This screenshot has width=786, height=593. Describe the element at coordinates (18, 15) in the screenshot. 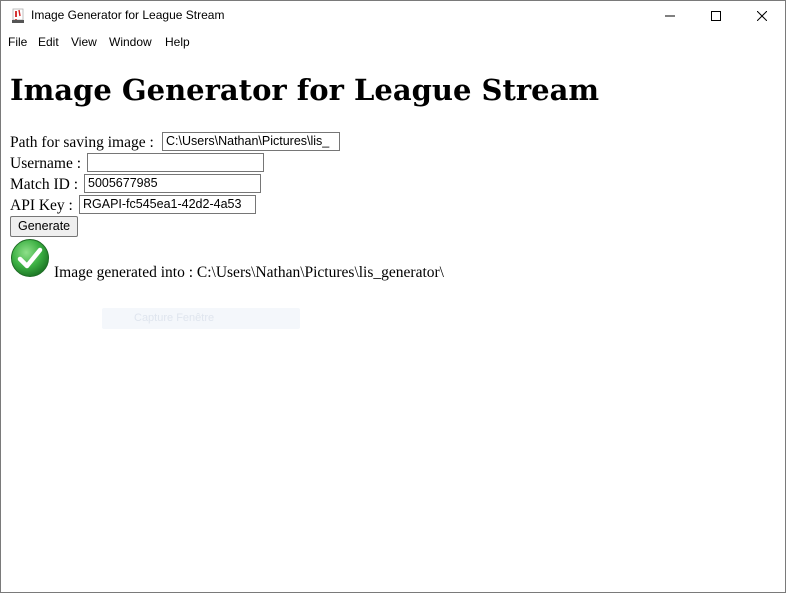

I see `app-icon` at that location.